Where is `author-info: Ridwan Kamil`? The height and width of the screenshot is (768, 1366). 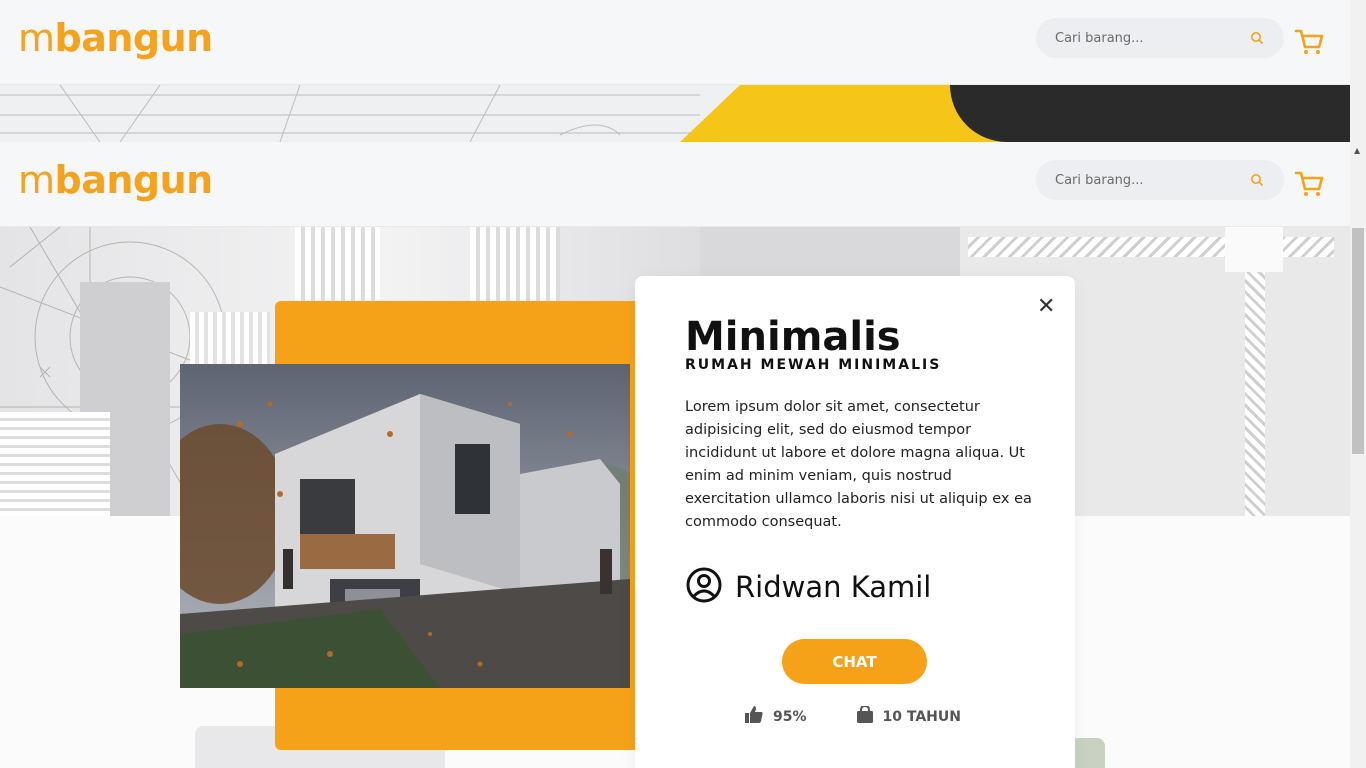
author-info: Ridwan Kamil is located at coordinates (808, 587).